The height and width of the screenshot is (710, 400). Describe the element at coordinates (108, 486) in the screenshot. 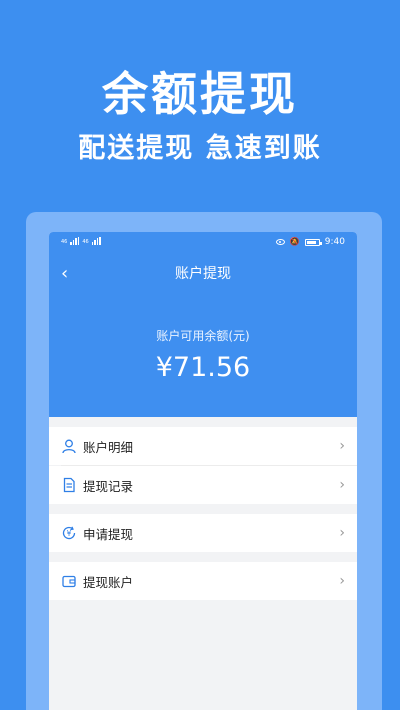

I see `menu-item-label: 提现记录` at that location.